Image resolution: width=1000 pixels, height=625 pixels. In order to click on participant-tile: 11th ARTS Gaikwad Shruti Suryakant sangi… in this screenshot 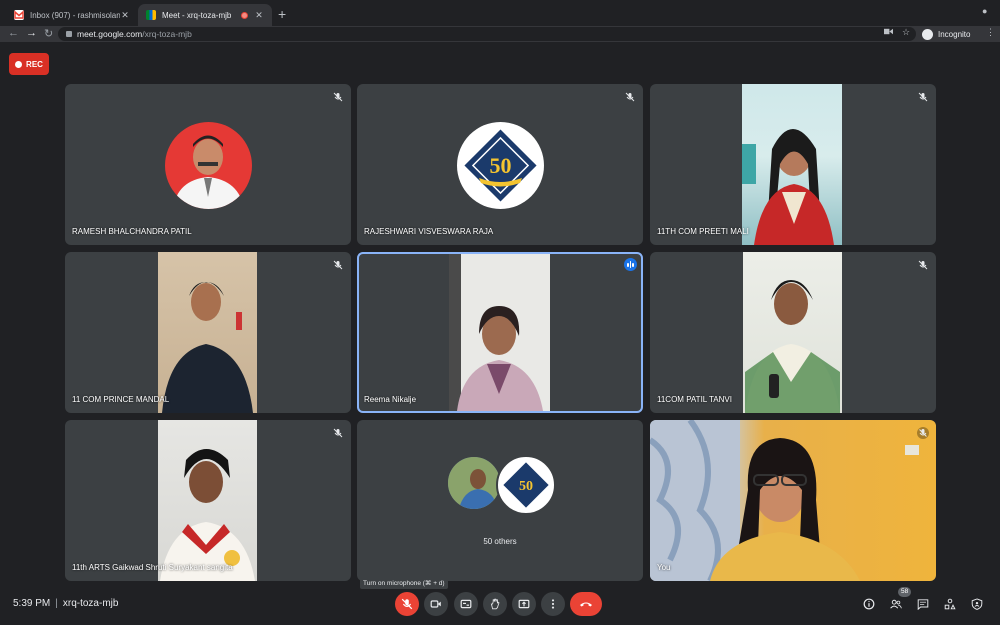, I will do `click(208, 500)`.